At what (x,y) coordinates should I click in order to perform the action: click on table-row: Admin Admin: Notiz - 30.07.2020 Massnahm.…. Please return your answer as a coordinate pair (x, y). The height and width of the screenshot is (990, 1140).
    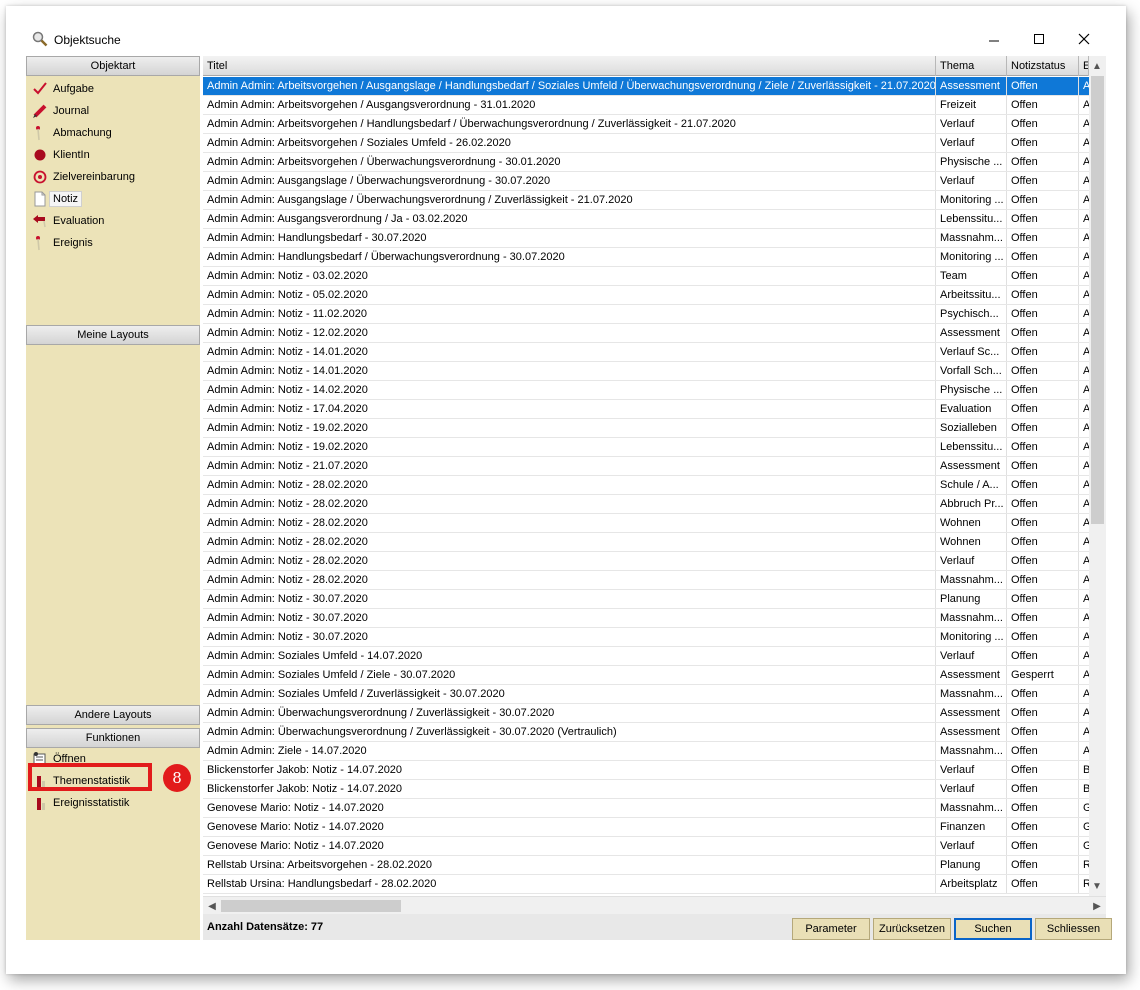
    Looking at the image, I should click on (647, 618).